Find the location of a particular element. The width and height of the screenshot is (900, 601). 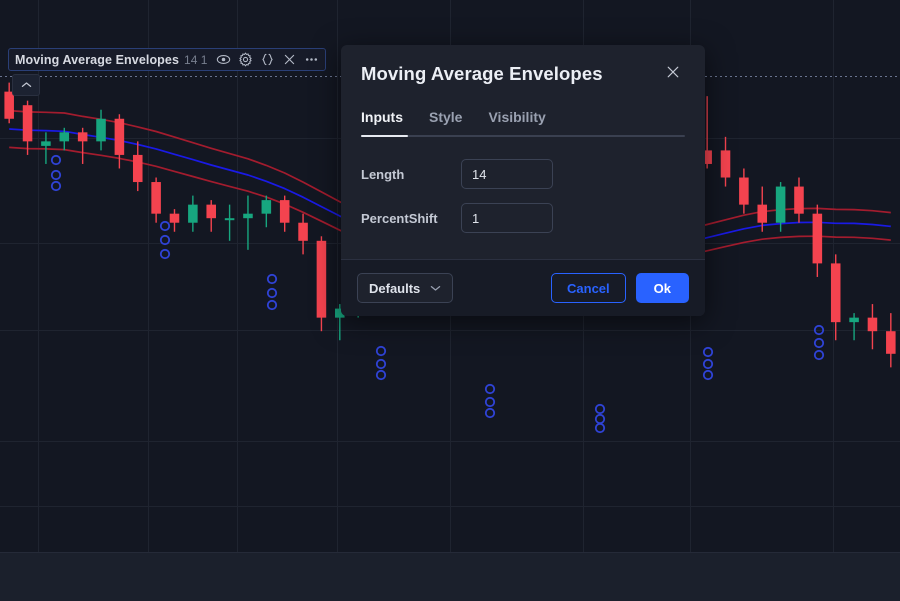

tab-style: Style is located at coordinates (445, 122).